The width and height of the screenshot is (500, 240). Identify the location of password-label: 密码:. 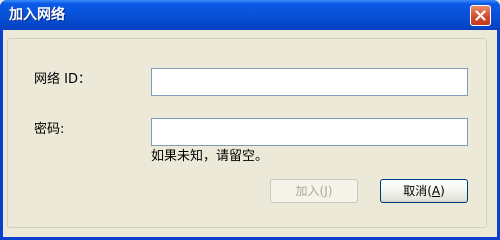
(49, 129).